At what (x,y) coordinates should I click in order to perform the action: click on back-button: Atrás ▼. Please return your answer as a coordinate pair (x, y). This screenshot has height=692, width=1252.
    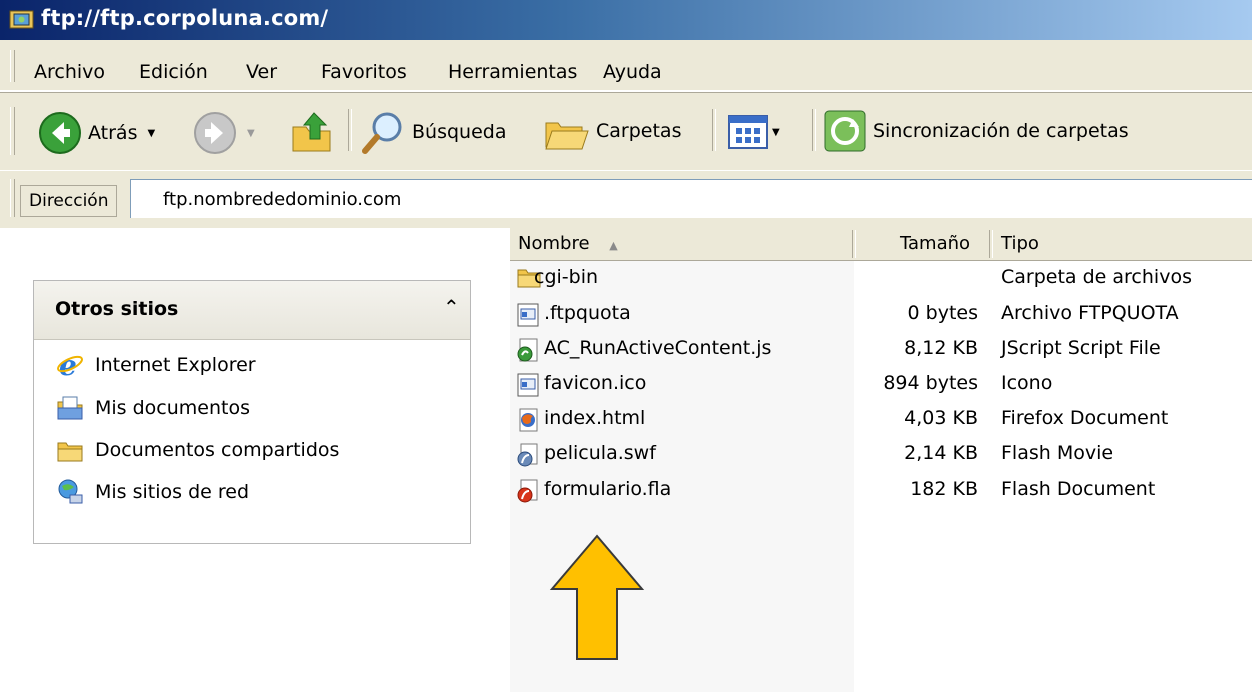
    Looking at the image, I should click on (96, 133).